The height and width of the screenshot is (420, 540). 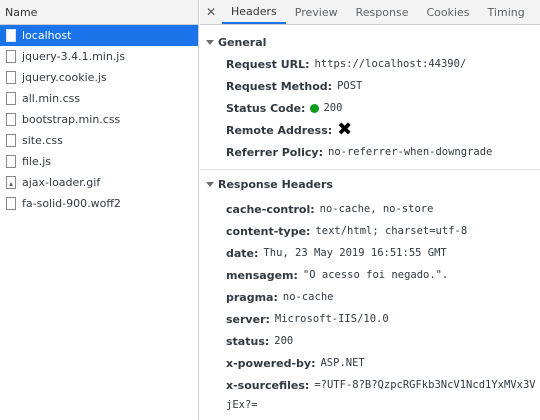 I want to click on header-name: mensagem:, so click(x=262, y=275).